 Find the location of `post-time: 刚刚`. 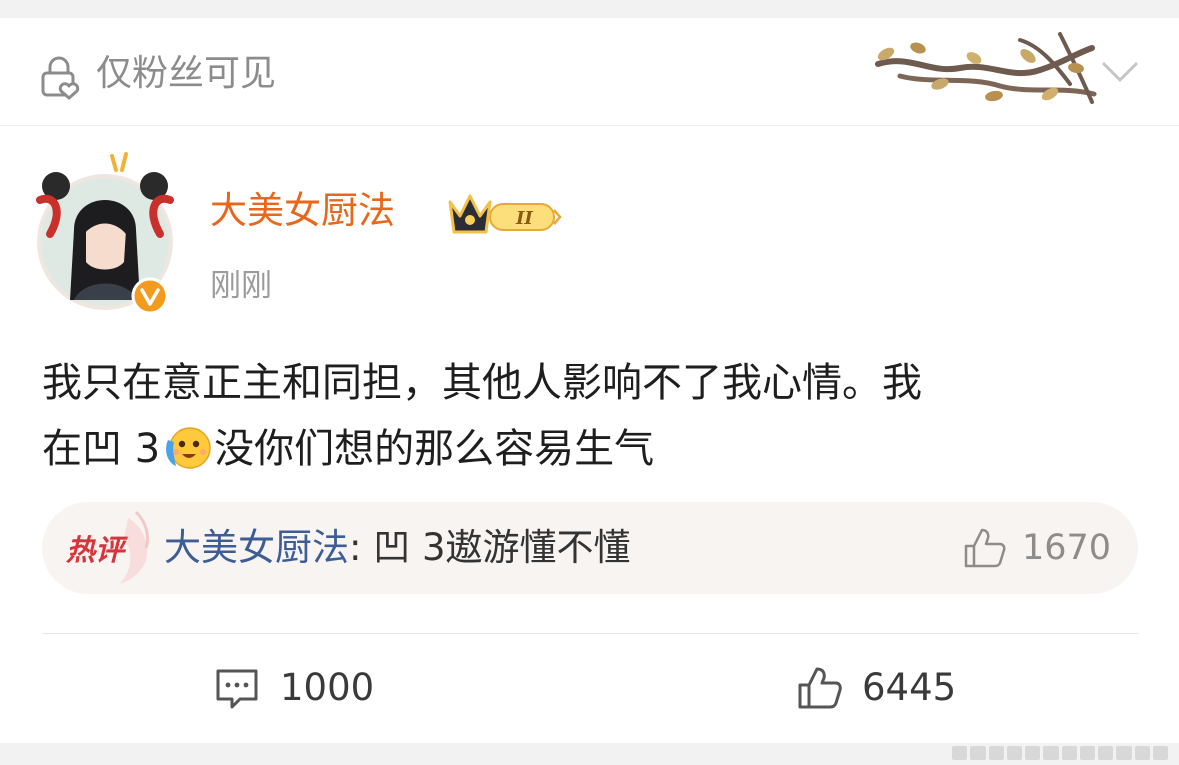

post-time: 刚刚 is located at coordinates (241, 286).